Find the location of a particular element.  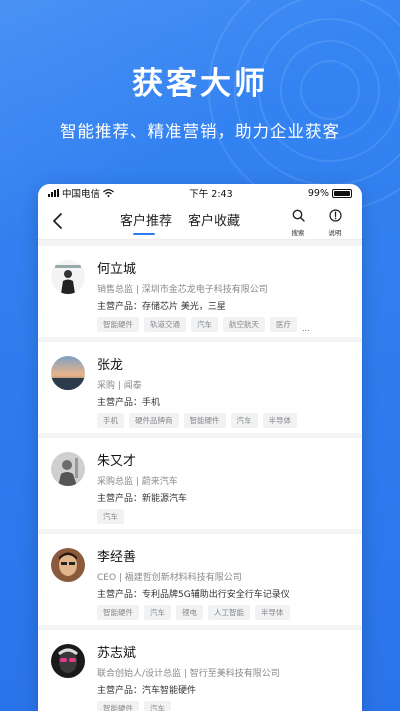

info-icon is located at coordinates (335, 215).